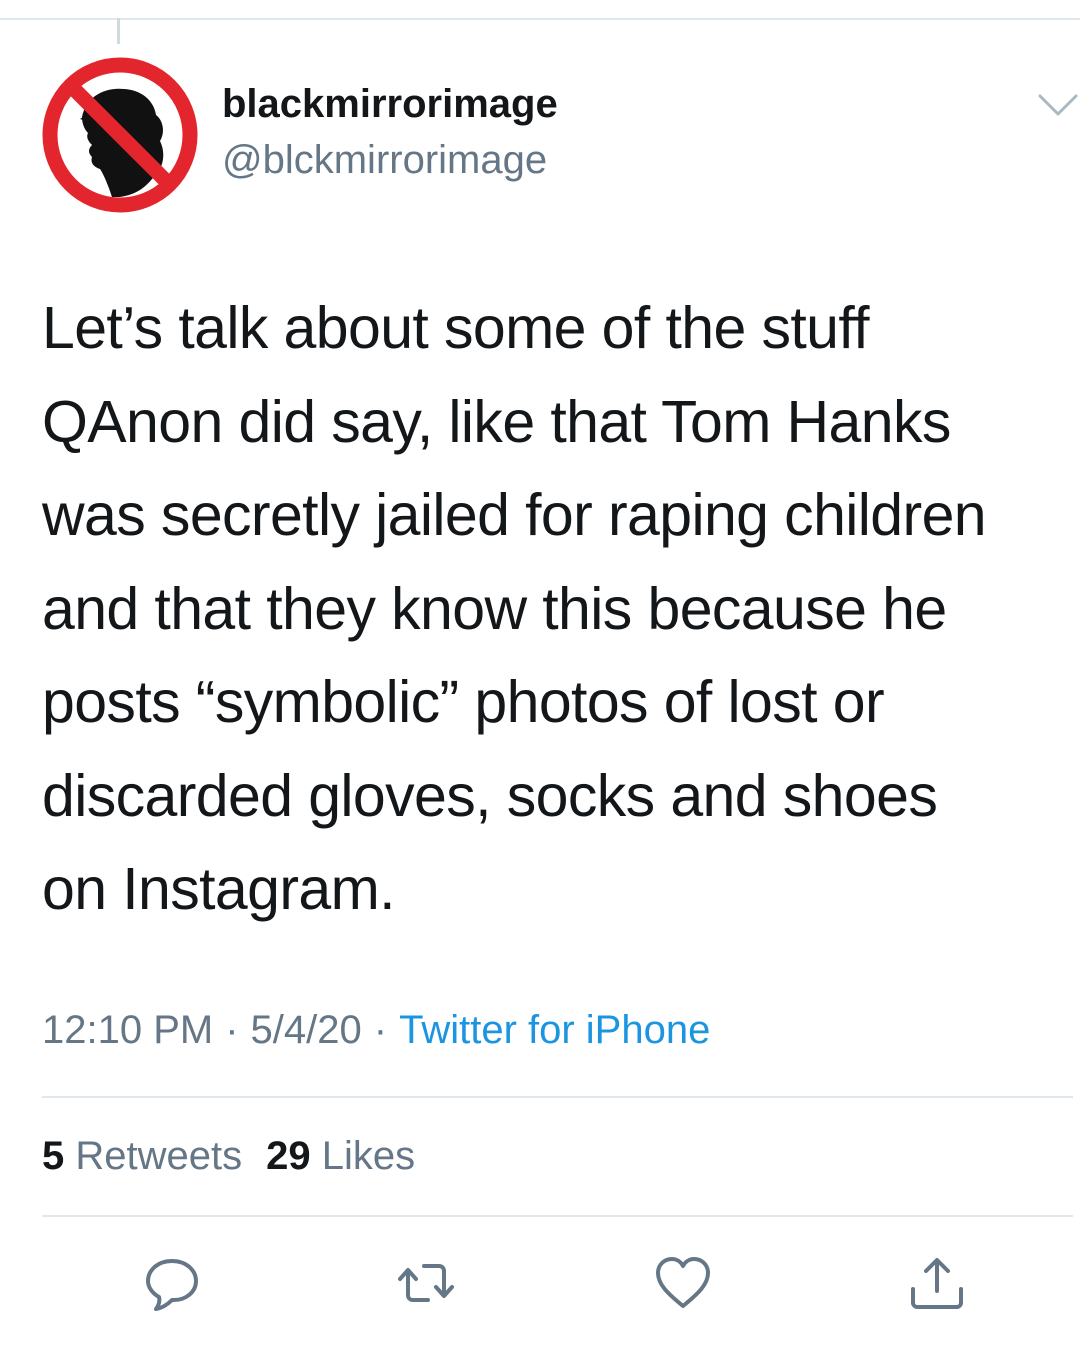 This screenshot has width=1080, height=1345. I want to click on retweet-icon, so click(426, 1283).